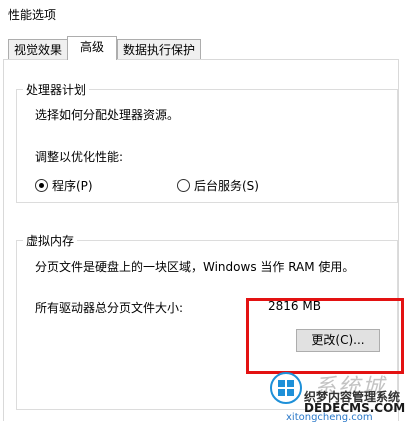 This screenshot has height=423, width=409. Describe the element at coordinates (226, 185) in the screenshot. I see `background-services-radio-label: 后台服务(S)` at that location.